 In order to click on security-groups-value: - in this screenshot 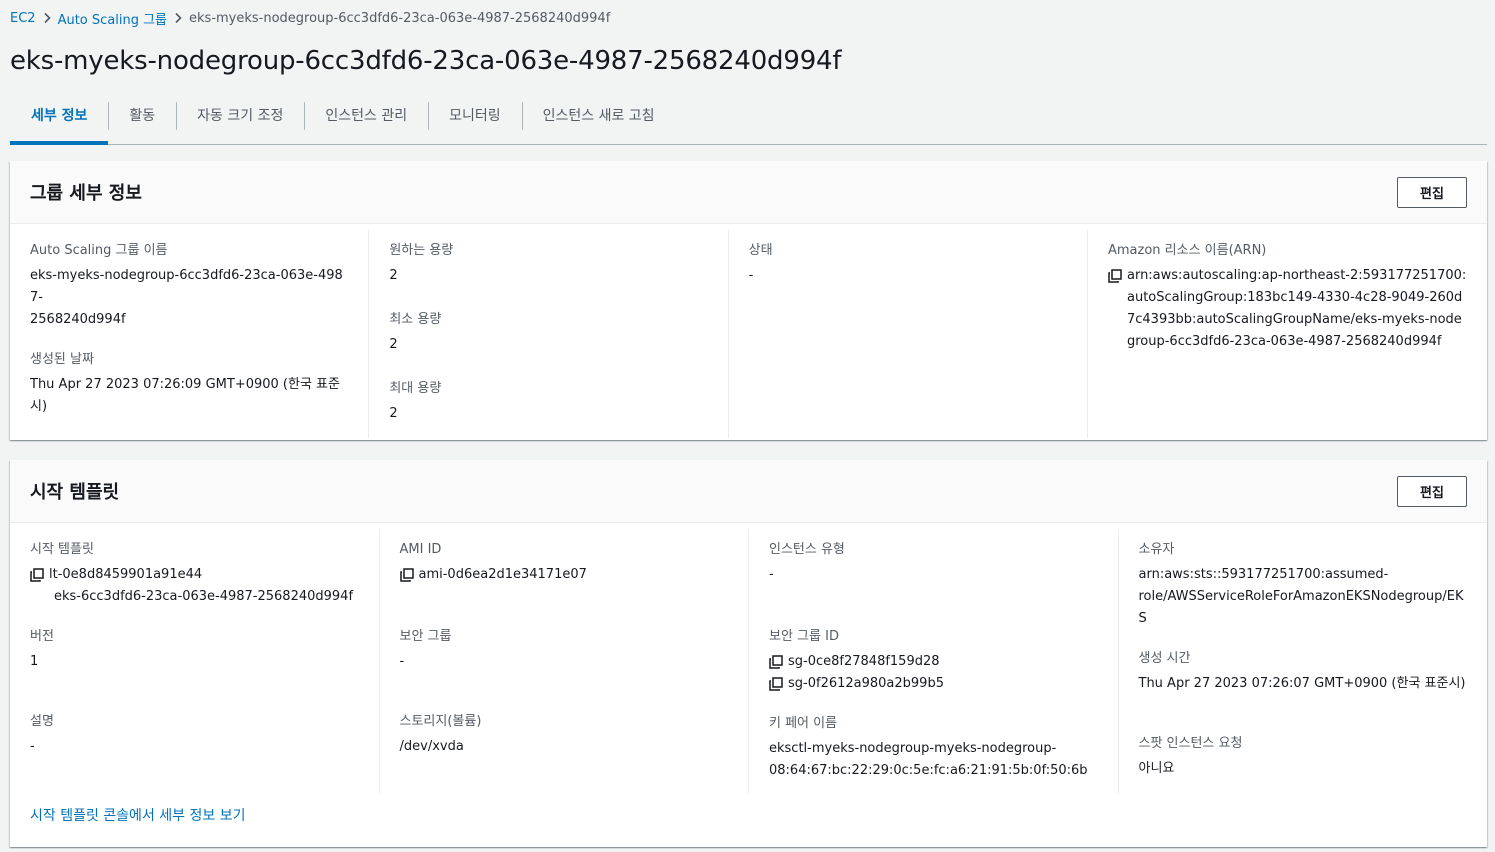, I will do `click(402, 661)`.